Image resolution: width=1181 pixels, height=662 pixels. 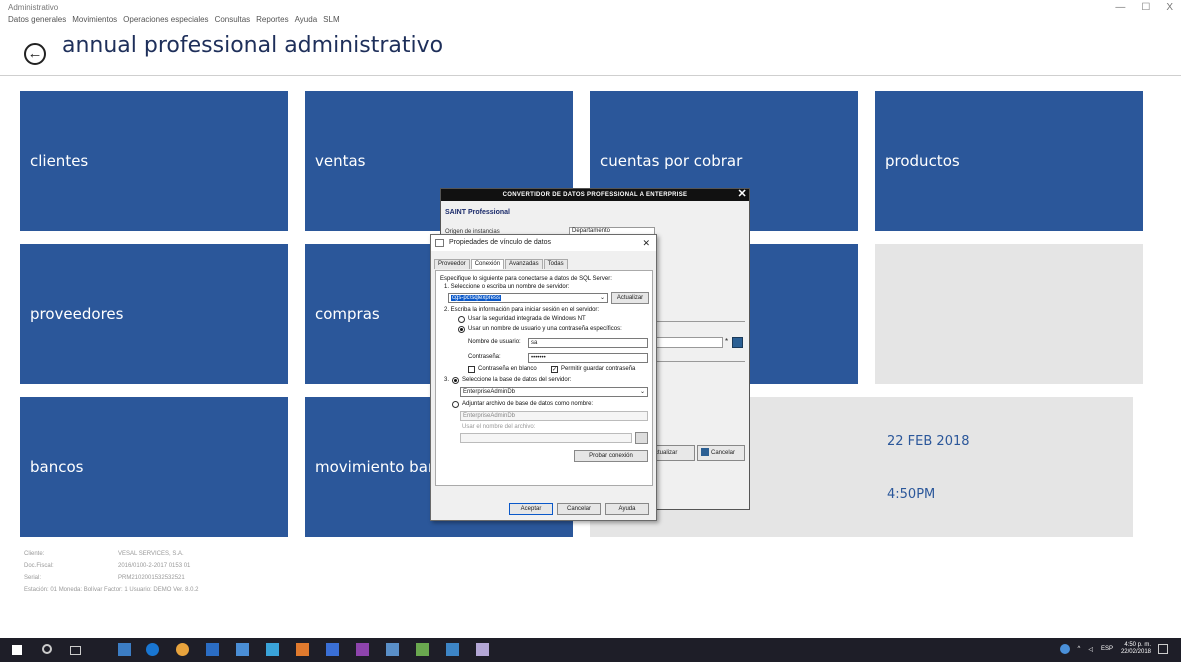 What do you see at coordinates (233, 19) in the screenshot?
I see `menu-consultas: Consultas` at bounding box center [233, 19].